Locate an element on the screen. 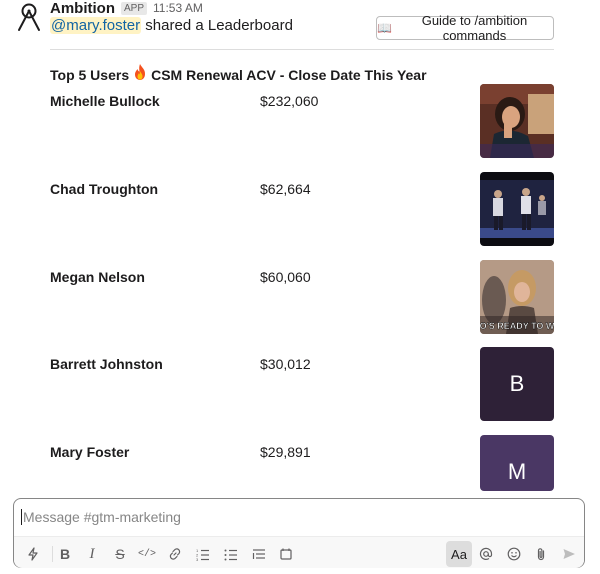 The height and width of the screenshot is (574, 600). app-badge: APP is located at coordinates (134, 8).